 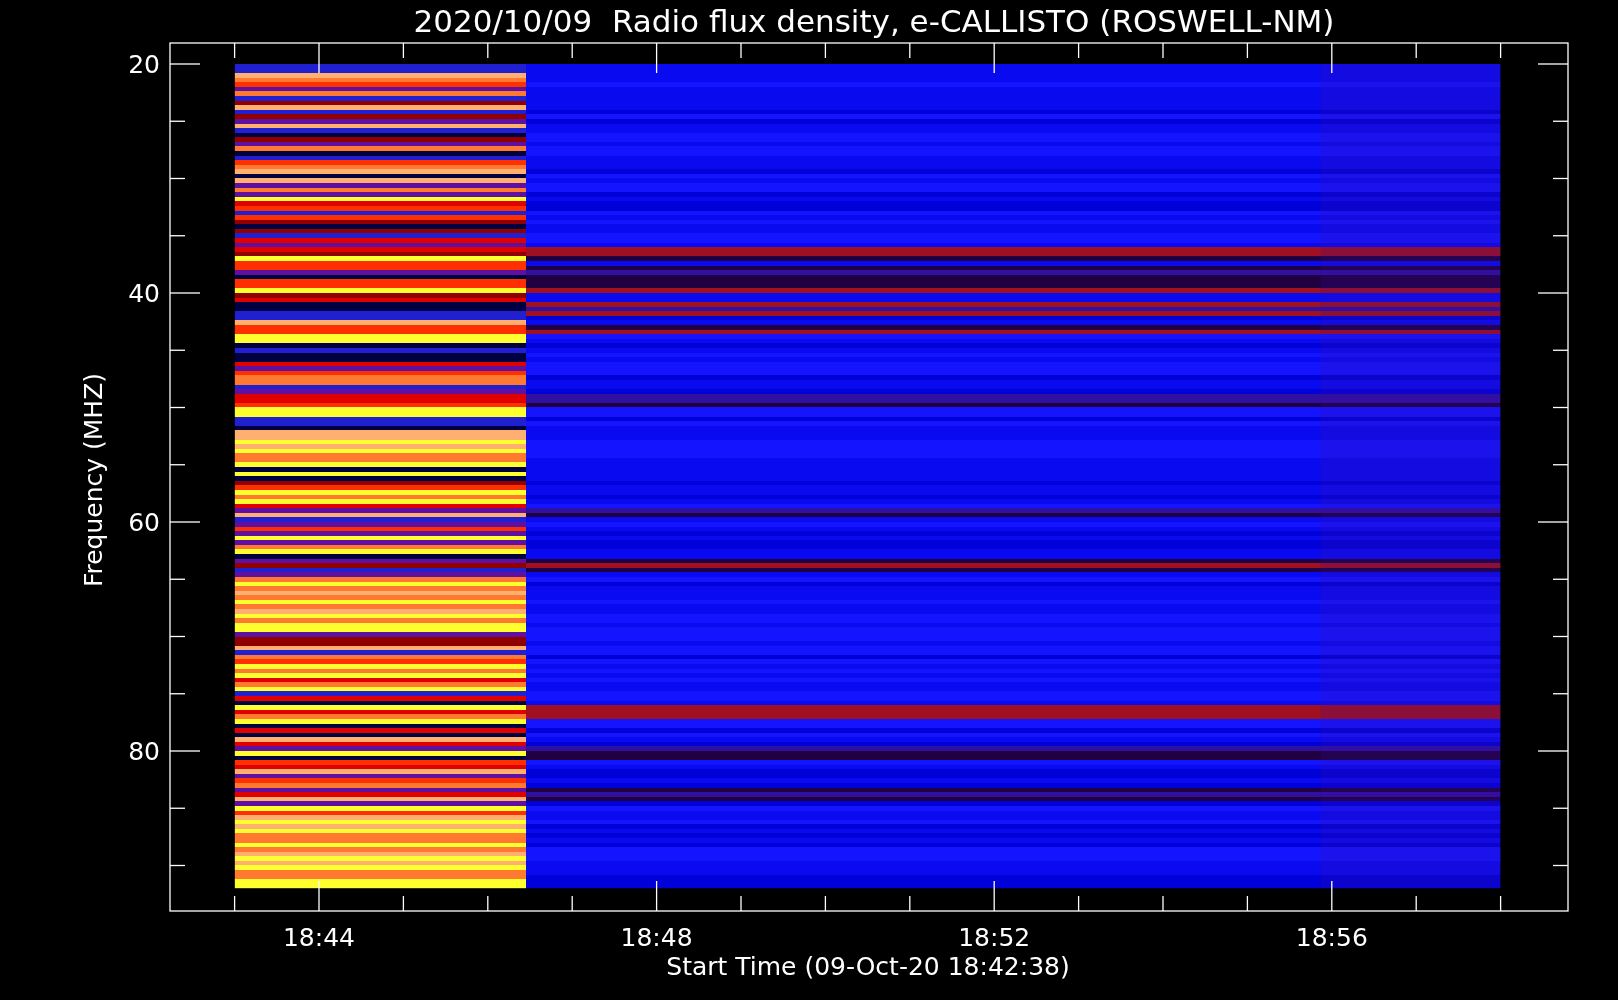 I want to click on axis-label: Start Time (09-Oct-20 18:42:38), so click(x=868, y=966).